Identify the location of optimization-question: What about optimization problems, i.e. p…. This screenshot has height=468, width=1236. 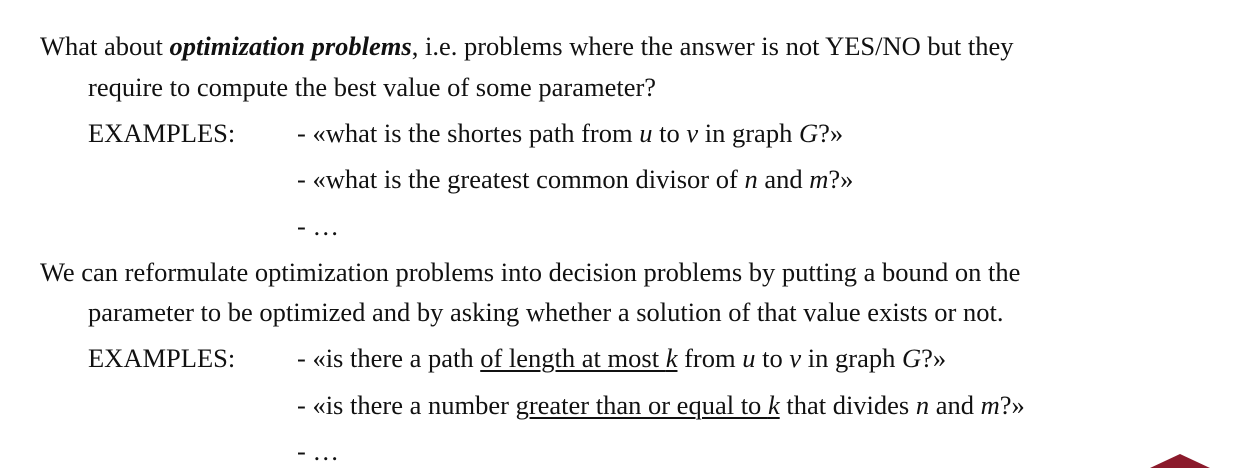
(527, 46).